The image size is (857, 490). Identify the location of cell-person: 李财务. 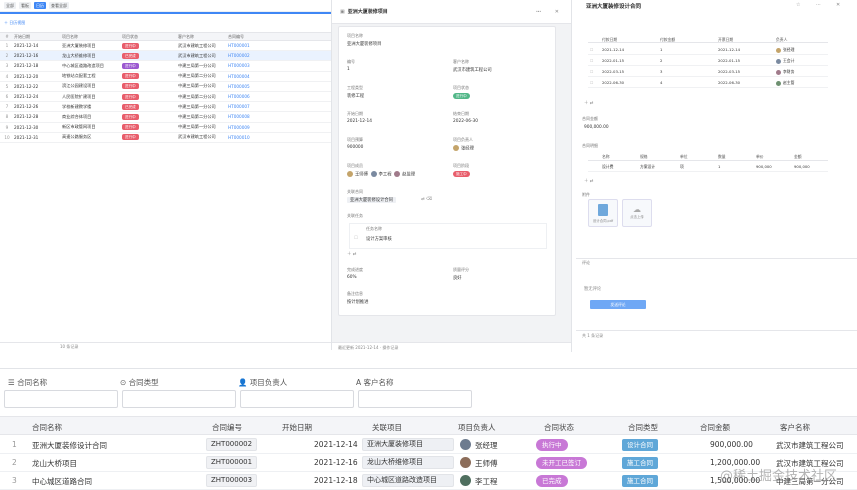
(785, 72).